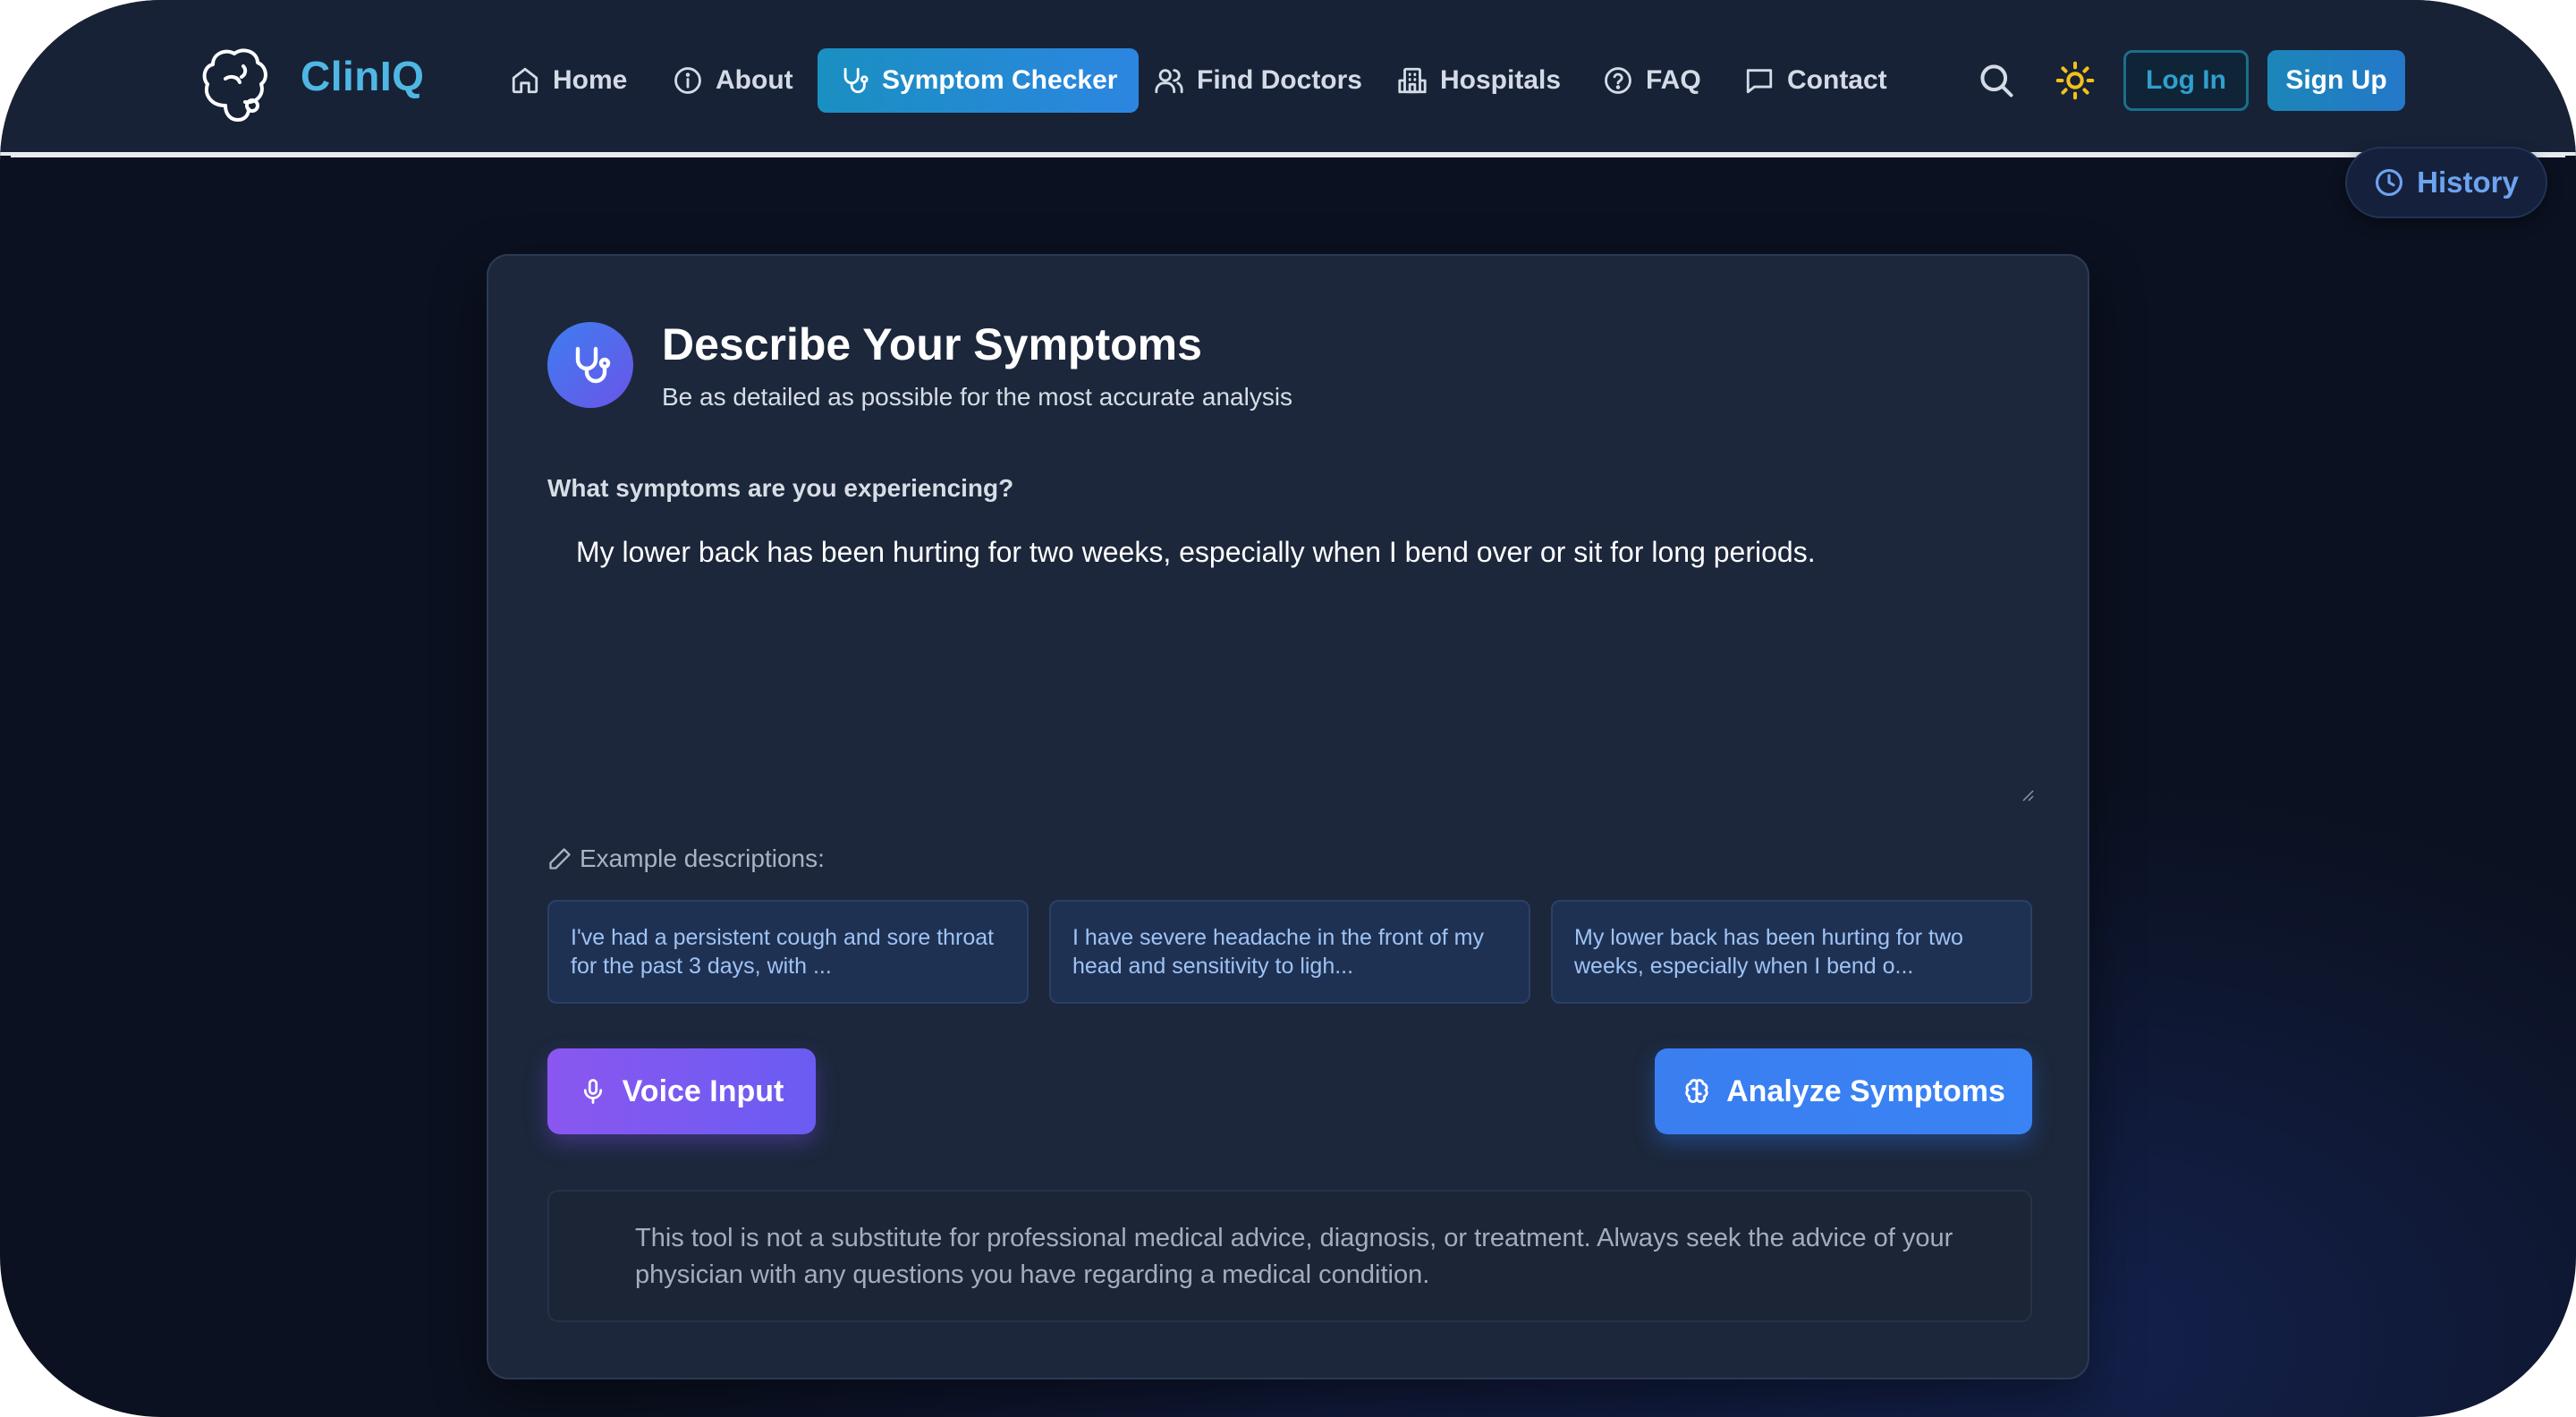  Describe the element at coordinates (1837, 80) in the screenshot. I see `nav-contact-label: Contact` at that location.